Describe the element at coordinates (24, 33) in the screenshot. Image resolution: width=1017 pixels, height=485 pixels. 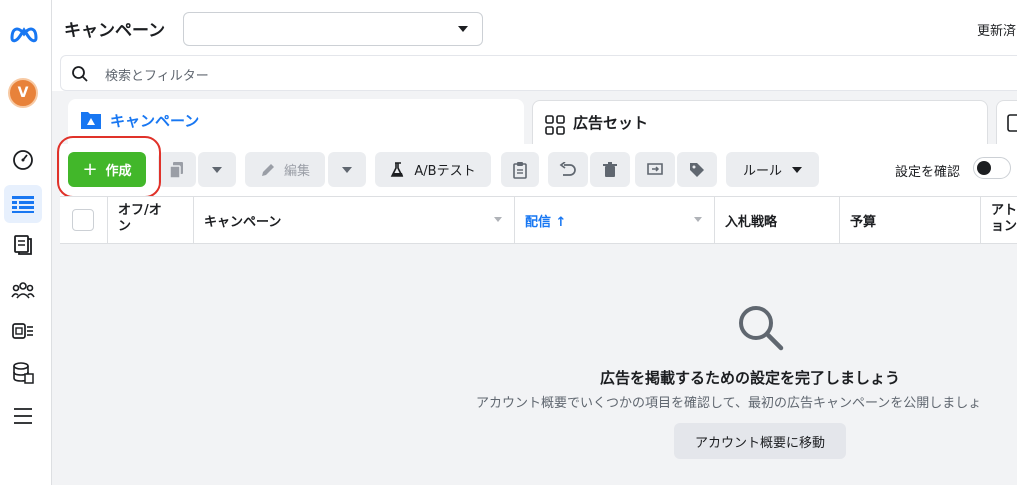
I see `meta-logo-icon` at that location.